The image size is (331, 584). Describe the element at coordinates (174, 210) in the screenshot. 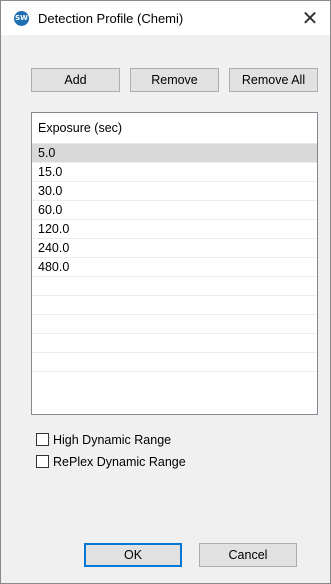

I see `list-item: 60.0` at that location.